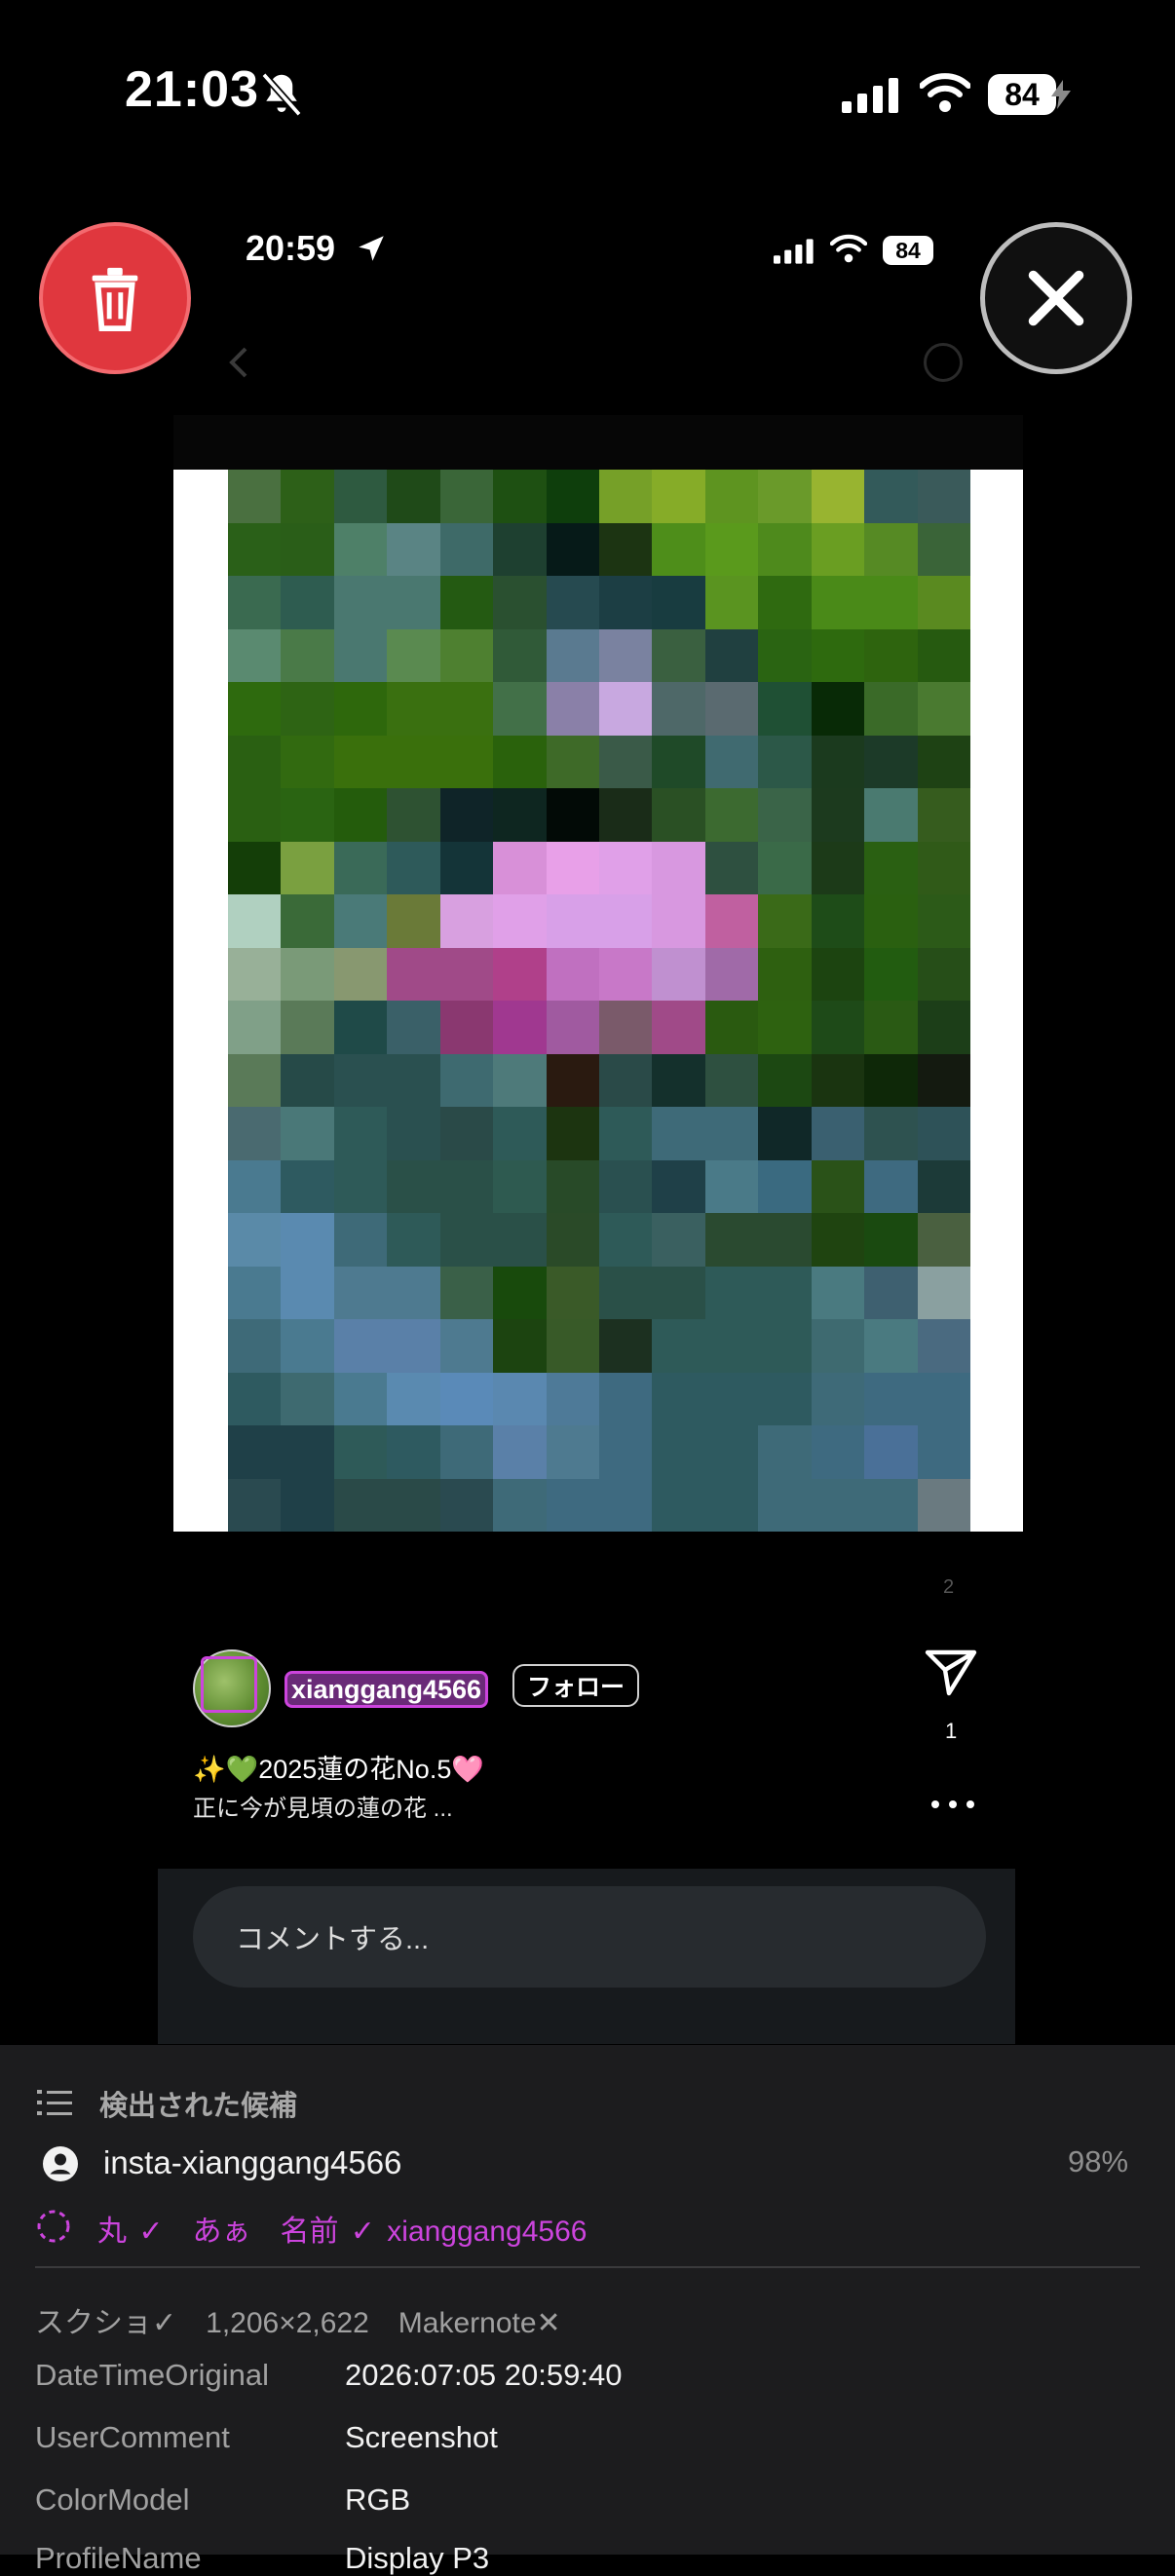 This screenshot has width=1175, height=2576. What do you see at coordinates (794, 251) in the screenshot?
I see `inner-cellular-signal-icon` at bounding box center [794, 251].